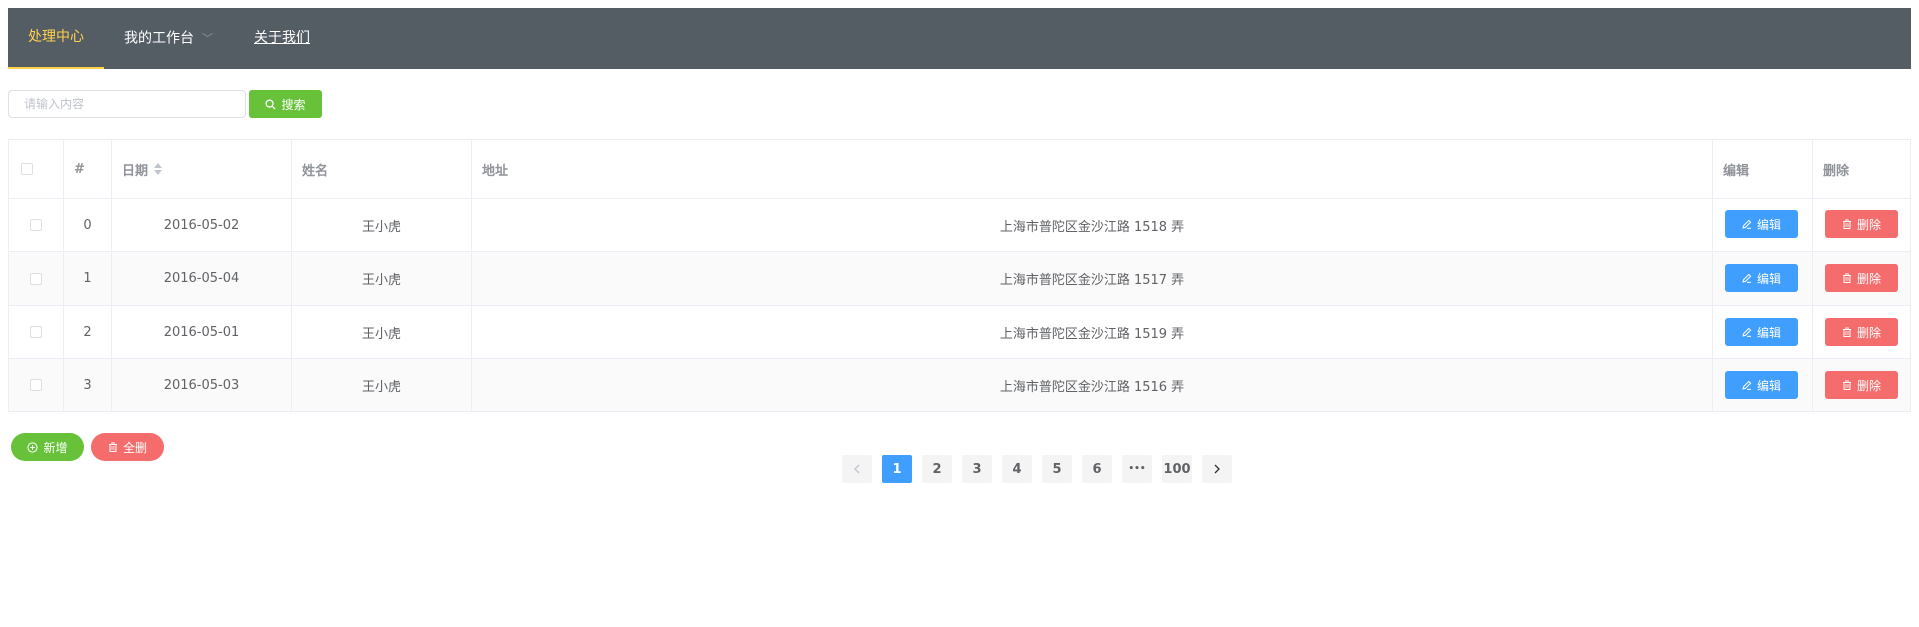  I want to click on row-address: 上海市普陀区金沙江路 1517 弄, so click(1092, 280).